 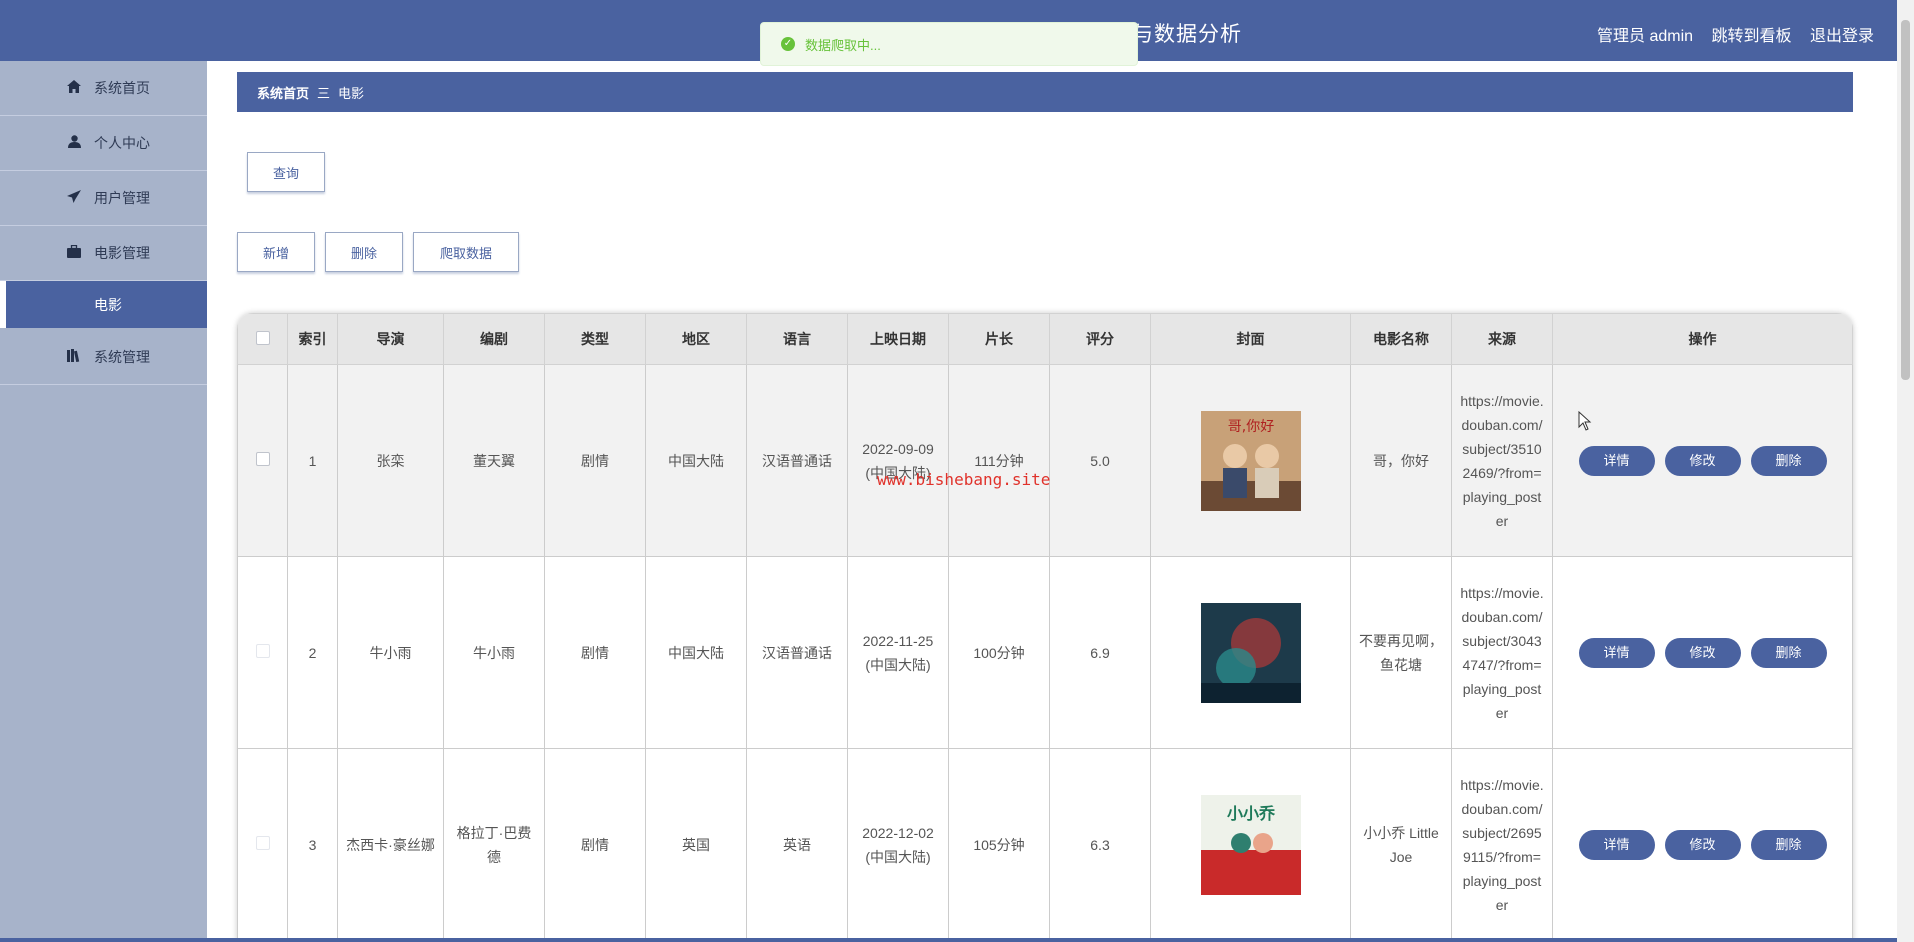 What do you see at coordinates (103, 253) in the screenshot?
I see `sidebar-item-movie-management: 电影管理` at bounding box center [103, 253].